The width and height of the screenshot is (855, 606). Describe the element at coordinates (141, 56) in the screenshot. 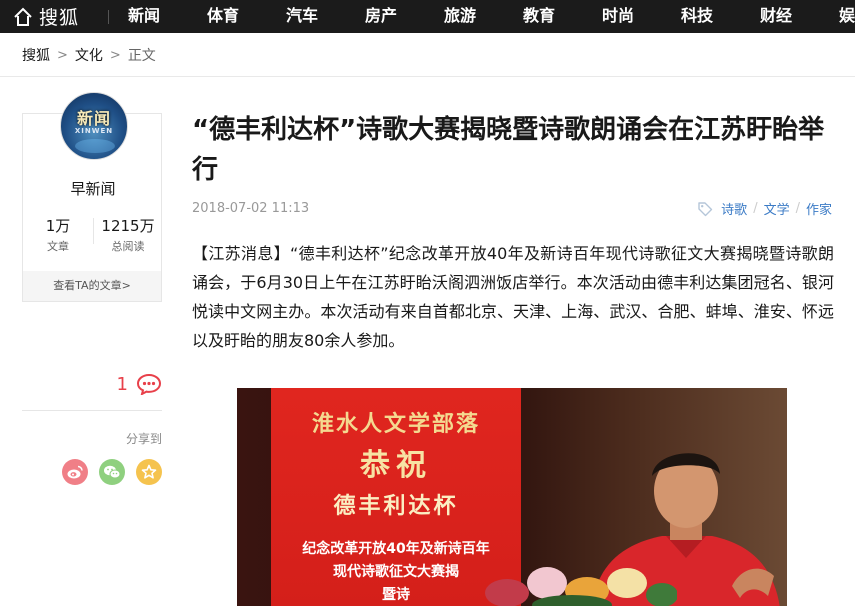

I see `breadcrumb-current: 正文` at that location.